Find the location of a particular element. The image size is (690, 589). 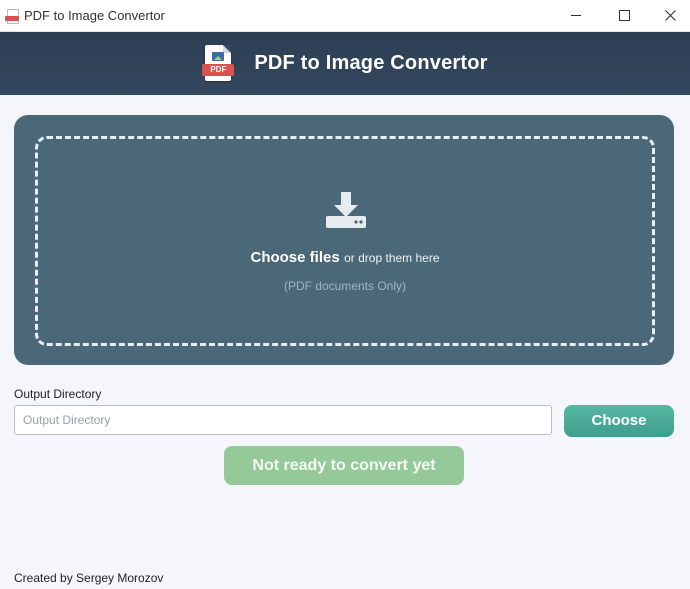

choose-directory-button: Choose is located at coordinates (619, 421).